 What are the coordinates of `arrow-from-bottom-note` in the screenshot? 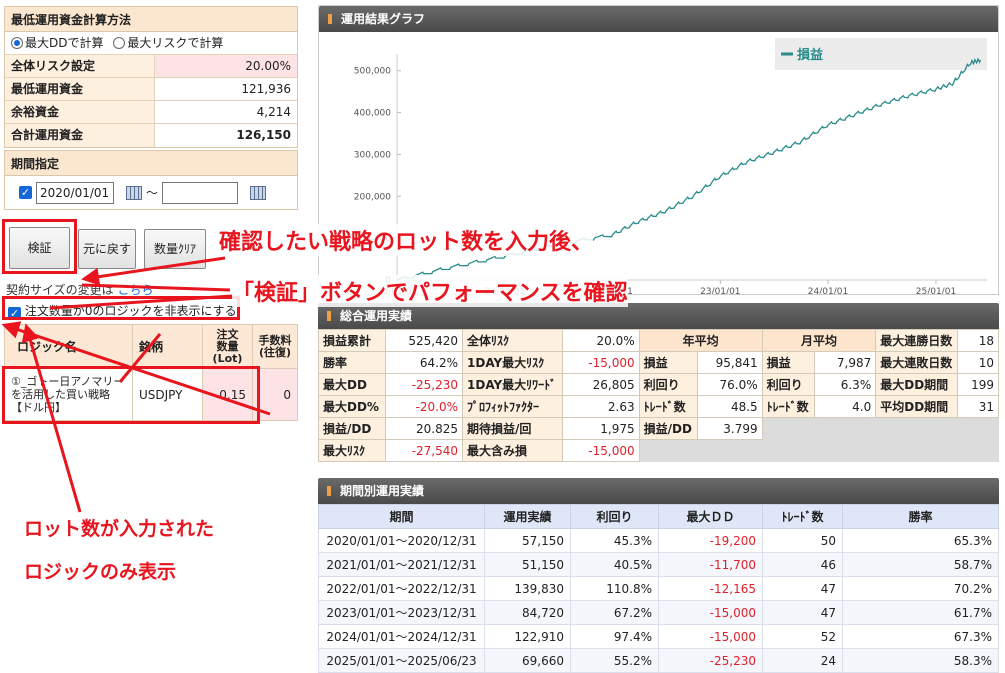 It's located at (51, 418).